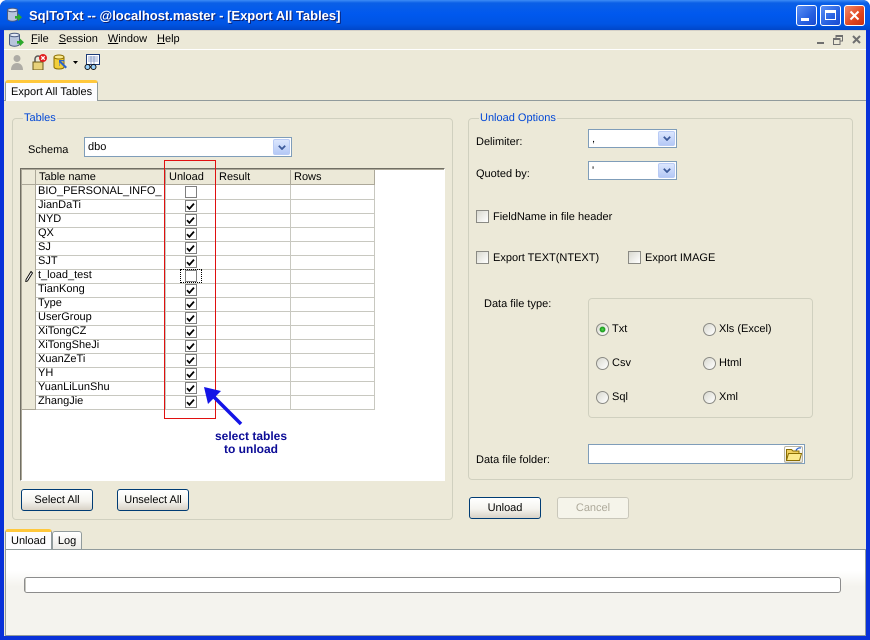 Image resolution: width=870 pixels, height=640 pixels. Describe the element at coordinates (101, 276) in the screenshot. I see `table-cell: t_load_test` at that location.